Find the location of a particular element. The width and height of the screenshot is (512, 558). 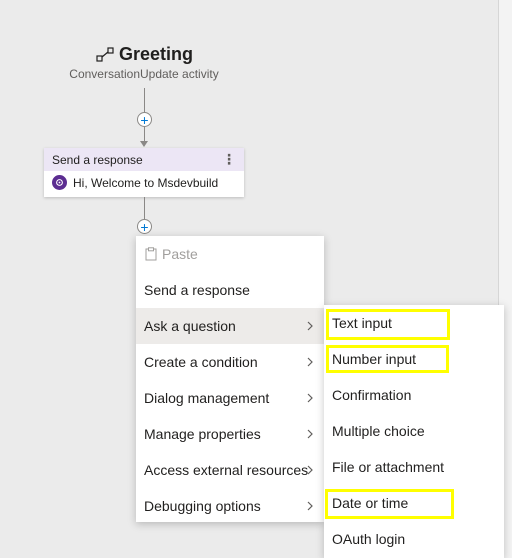

menu-item-label: Access external resources is located at coordinates (226, 470).